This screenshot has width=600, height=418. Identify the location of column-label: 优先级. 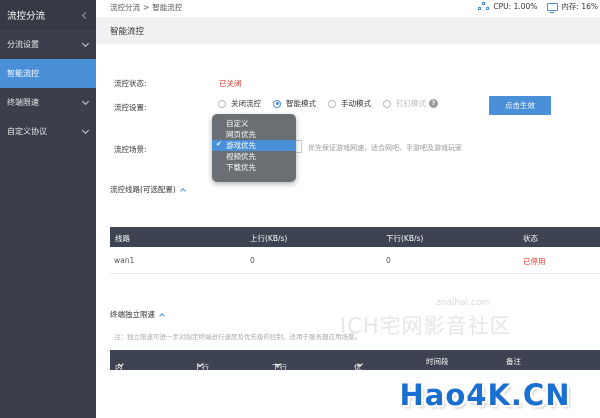
(358, 378).